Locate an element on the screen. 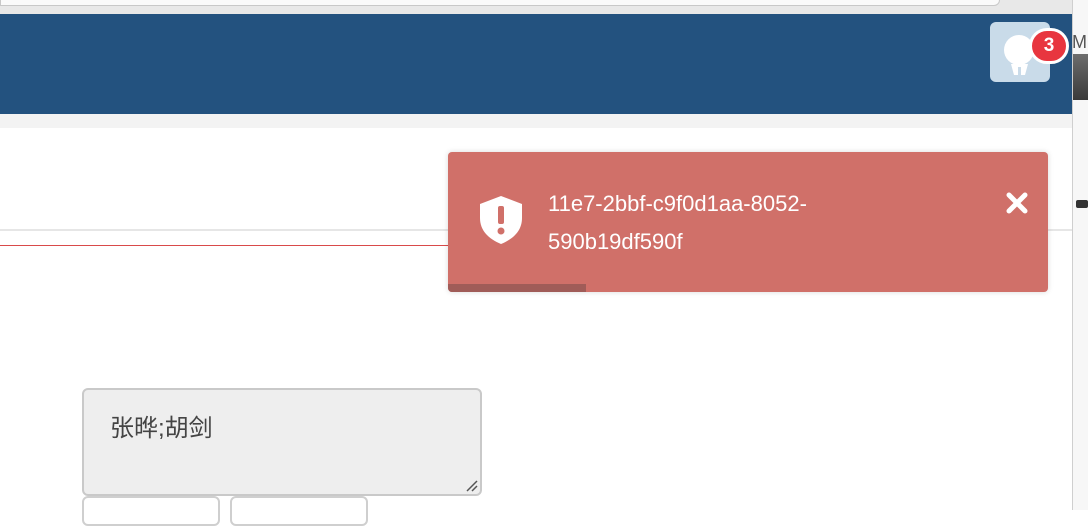  adjacent-window-image is located at coordinates (1080, 77).